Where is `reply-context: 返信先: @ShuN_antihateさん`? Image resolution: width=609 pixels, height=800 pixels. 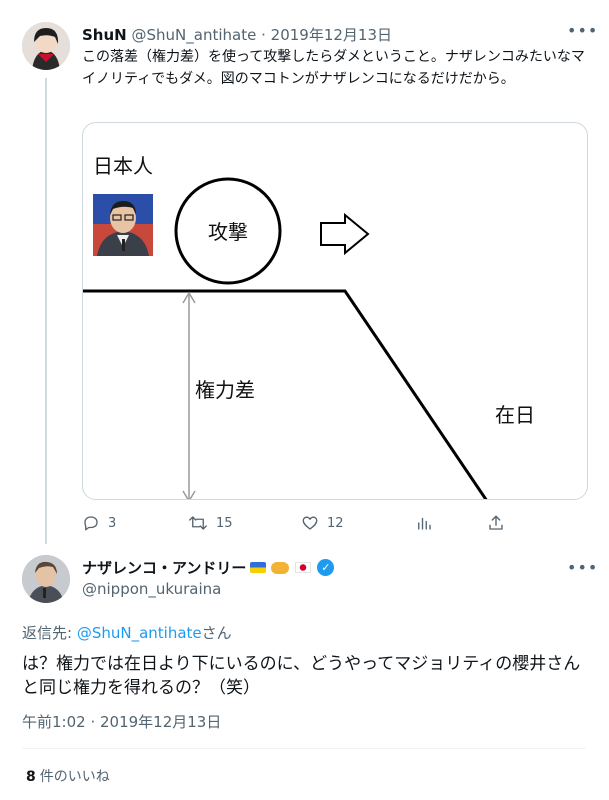 reply-context: 返信先: @ShuN_antihateさん is located at coordinates (127, 632).